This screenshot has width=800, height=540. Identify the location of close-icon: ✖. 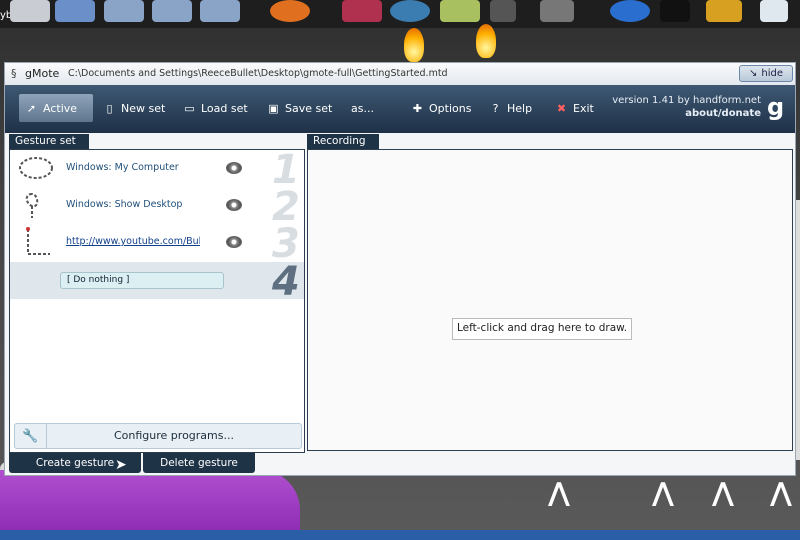
(561, 108).